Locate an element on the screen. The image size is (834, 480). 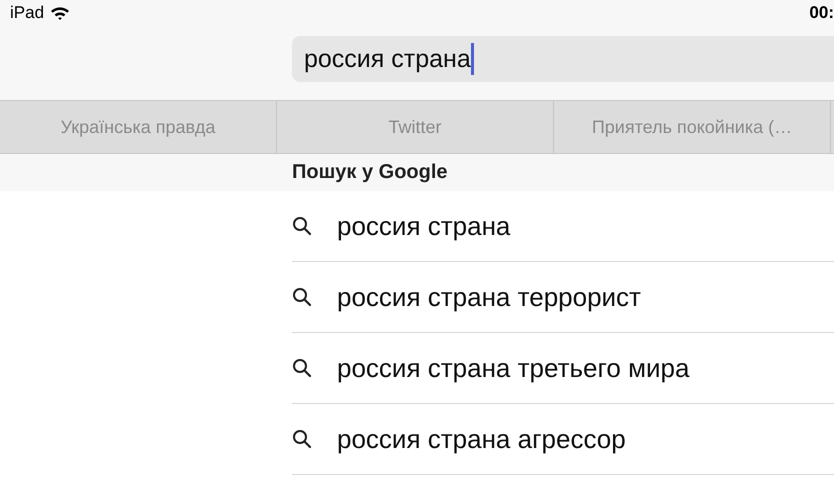
clock-time: 00: is located at coordinates (821, 13).